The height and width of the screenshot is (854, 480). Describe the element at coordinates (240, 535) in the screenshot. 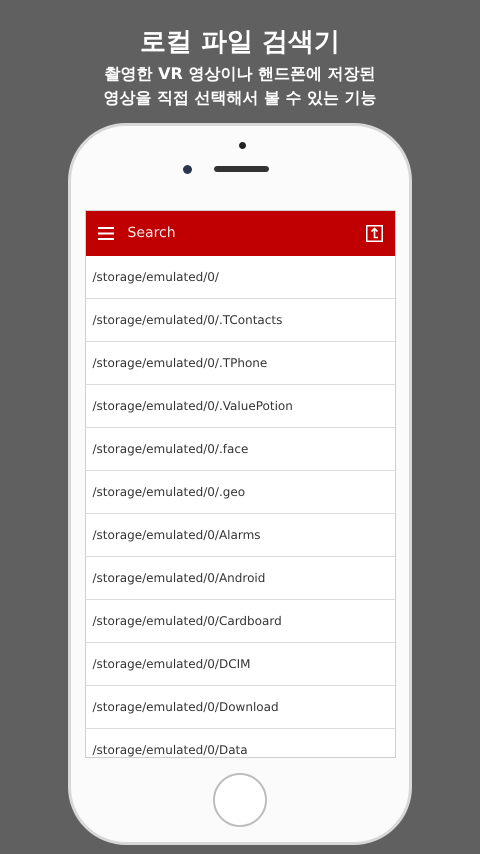

I see `folder-path-item: /storage/emulated/0/Alarms` at that location.